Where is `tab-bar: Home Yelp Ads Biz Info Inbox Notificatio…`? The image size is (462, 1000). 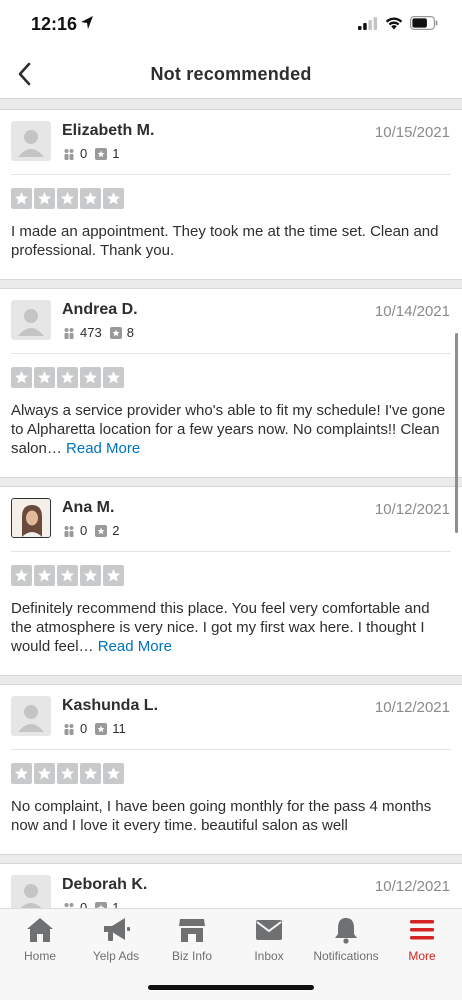 tab-bar: Home Yelp Ads Biz Info Inbox Notificatio… is located at coordinates (231, 954).